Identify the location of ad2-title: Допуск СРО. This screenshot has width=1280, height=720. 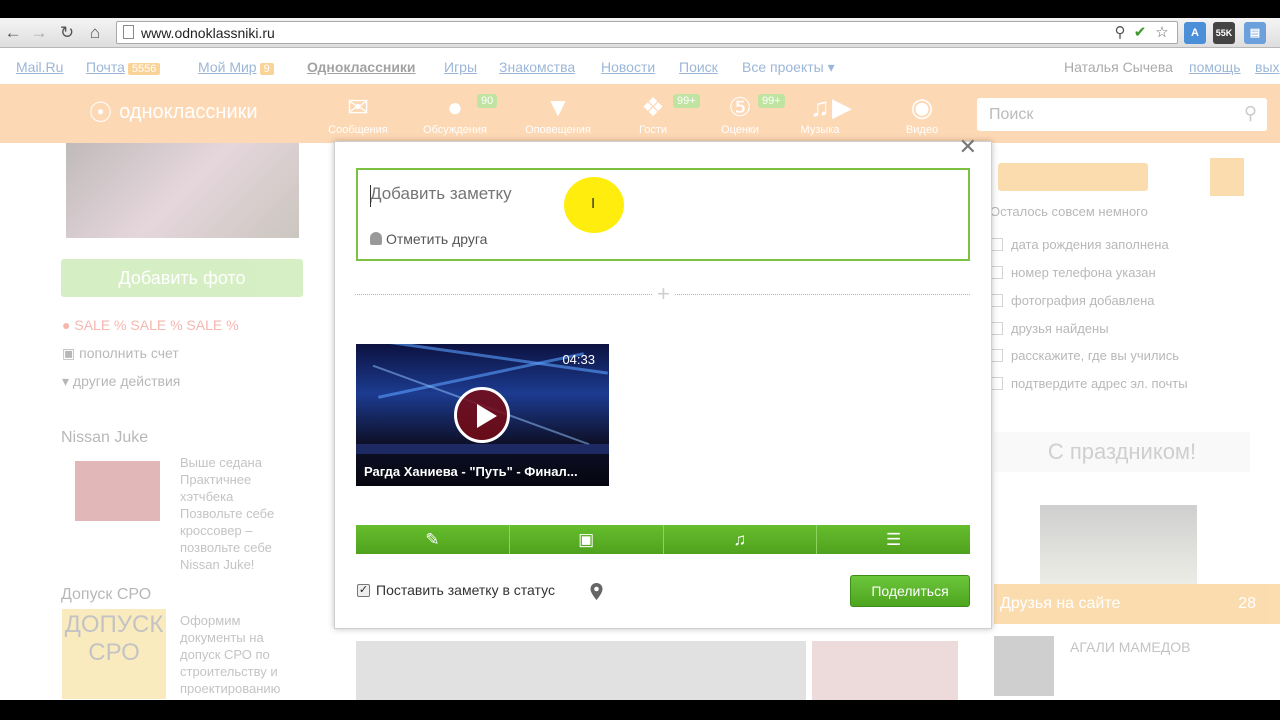
(106, 595).